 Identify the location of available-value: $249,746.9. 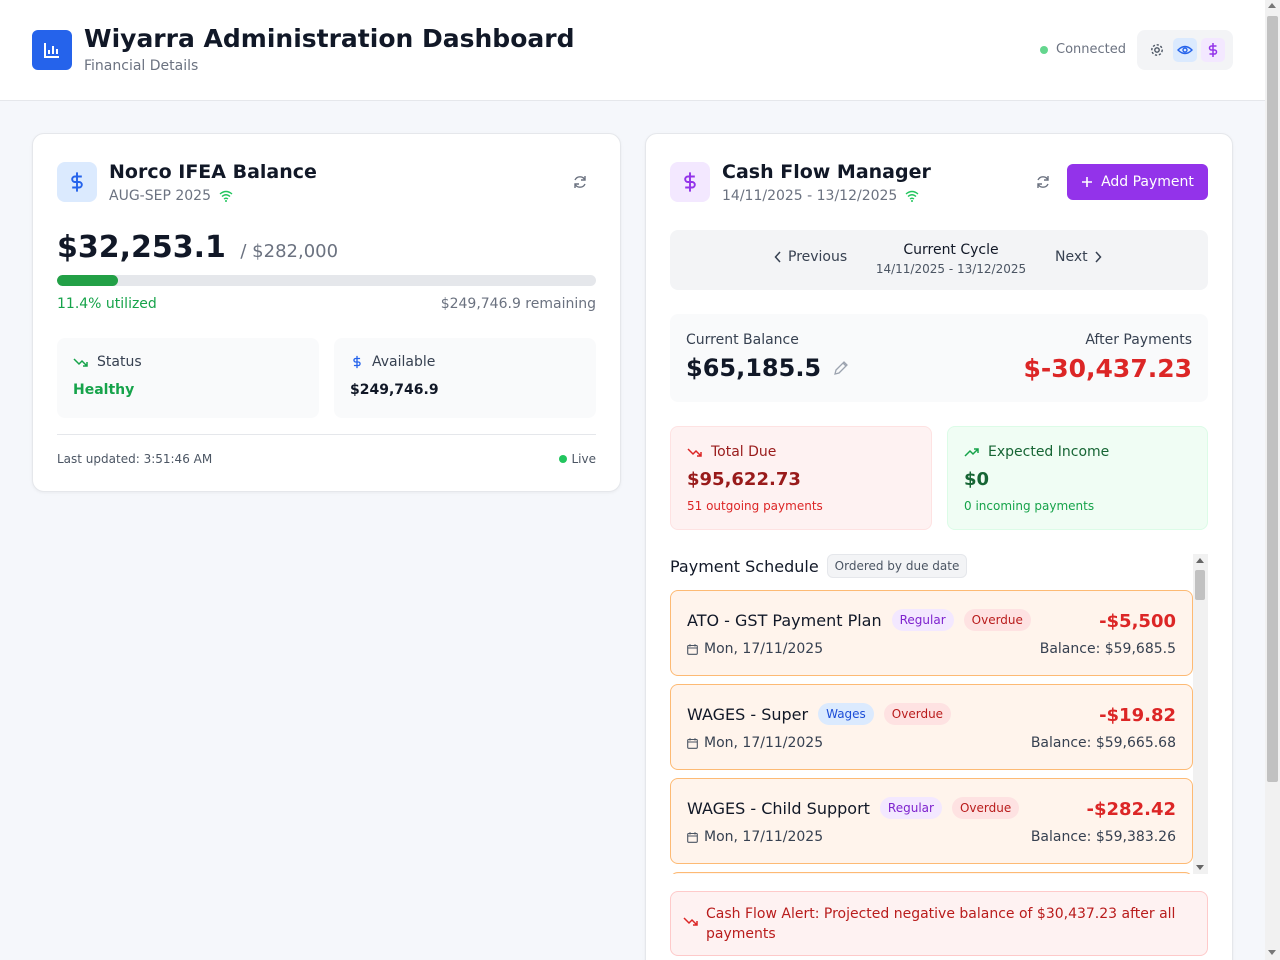
(394, 390).